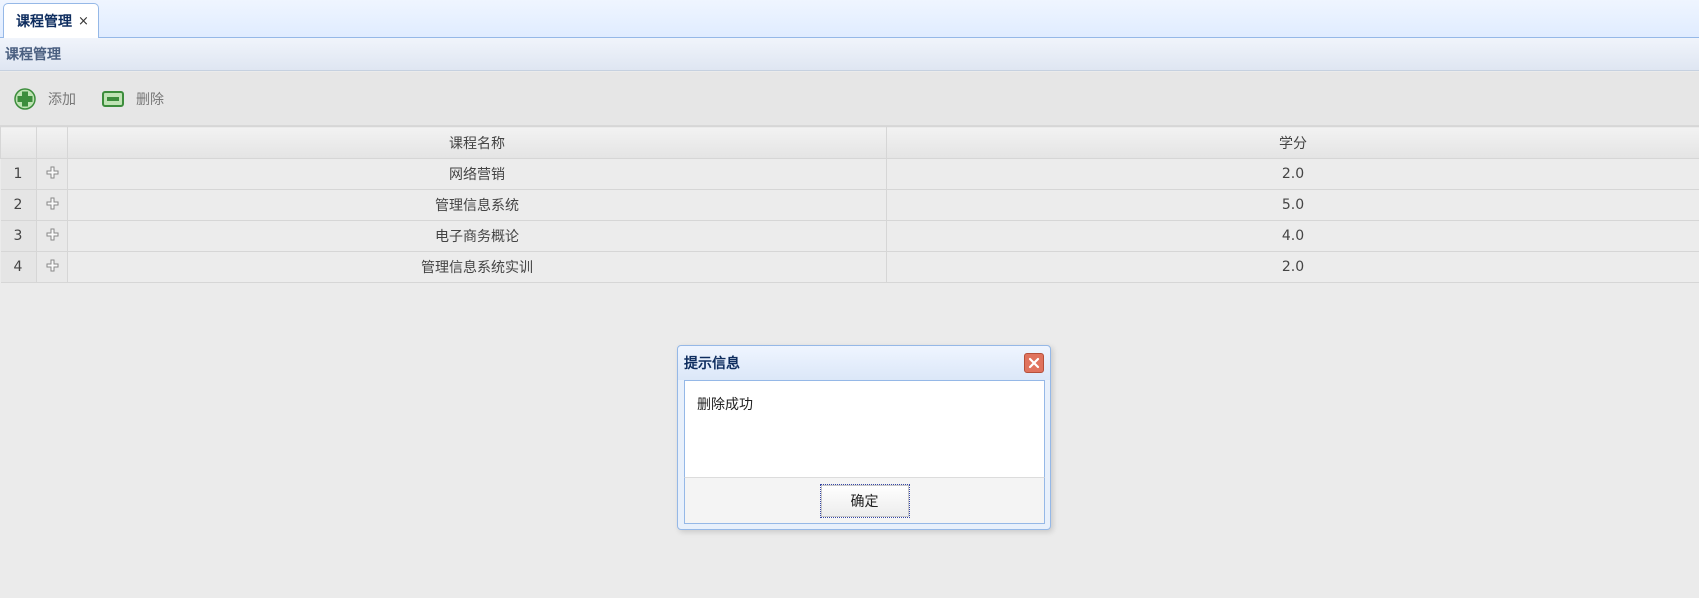 Image resolution: width=1699 pixels, height=598 pixels. I want to click on table-row: 2 管理信息系统 5.0, so click(849, 205).